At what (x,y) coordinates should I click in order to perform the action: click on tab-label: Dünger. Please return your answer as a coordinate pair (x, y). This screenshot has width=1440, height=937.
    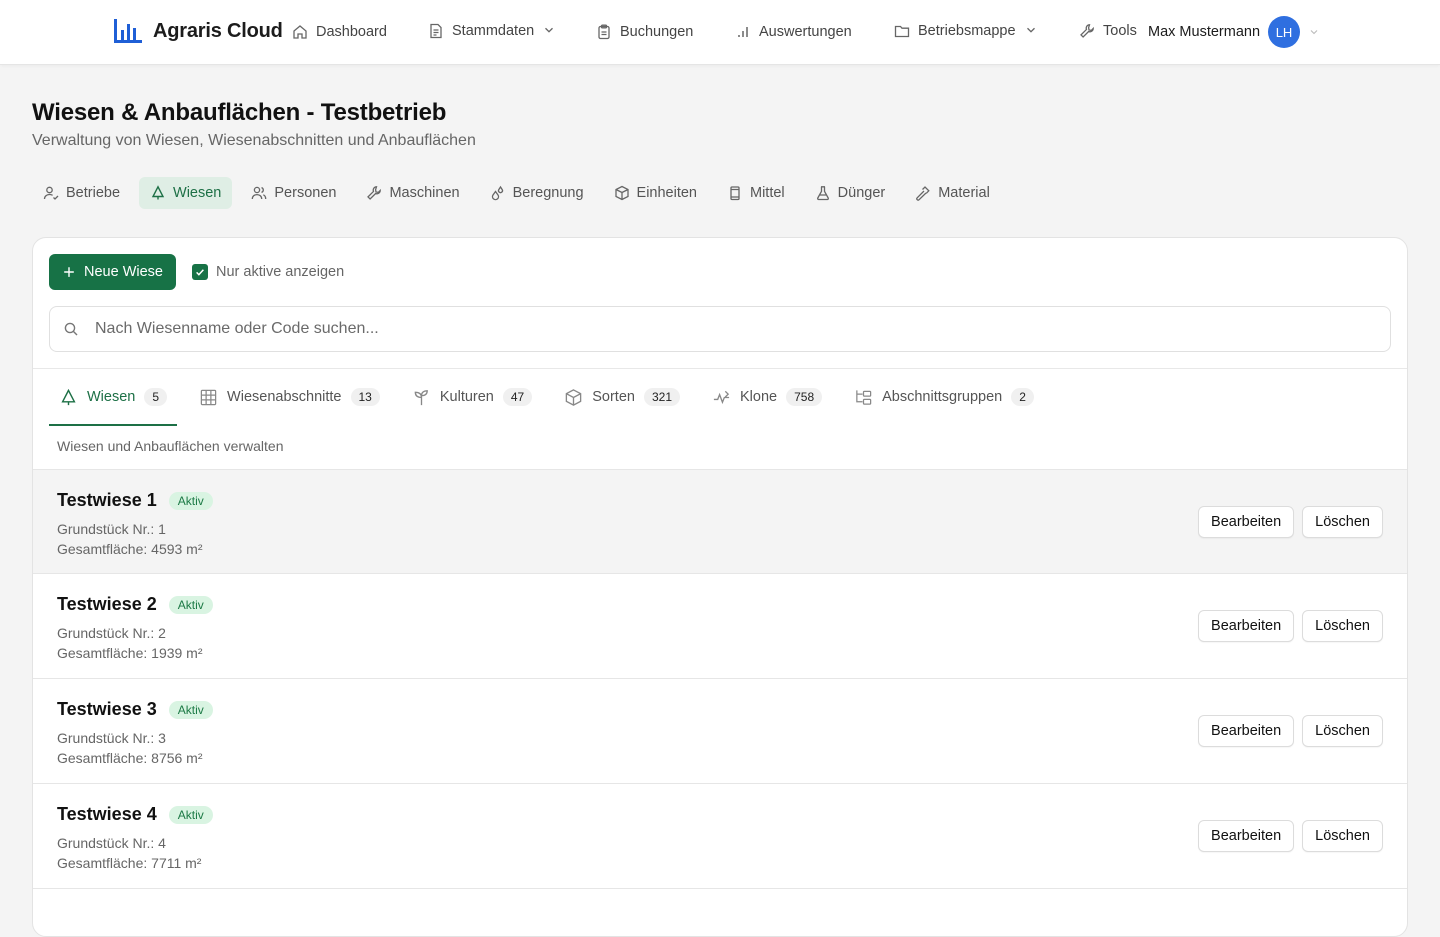
    Looking at the image, I should click on (861, 193).